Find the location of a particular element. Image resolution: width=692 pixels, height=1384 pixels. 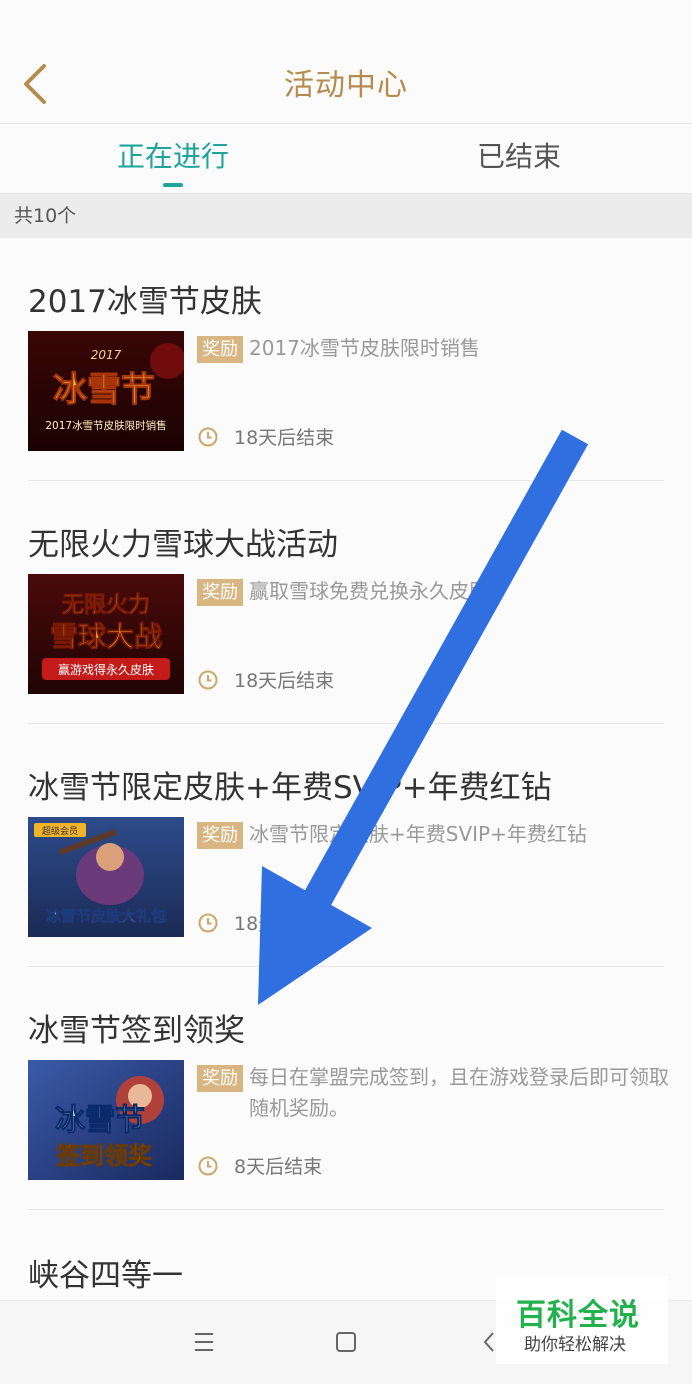

activity-thumbnail: 超级会员 冰雪节皮肤大礼包 is located at coordinates (106, 877).